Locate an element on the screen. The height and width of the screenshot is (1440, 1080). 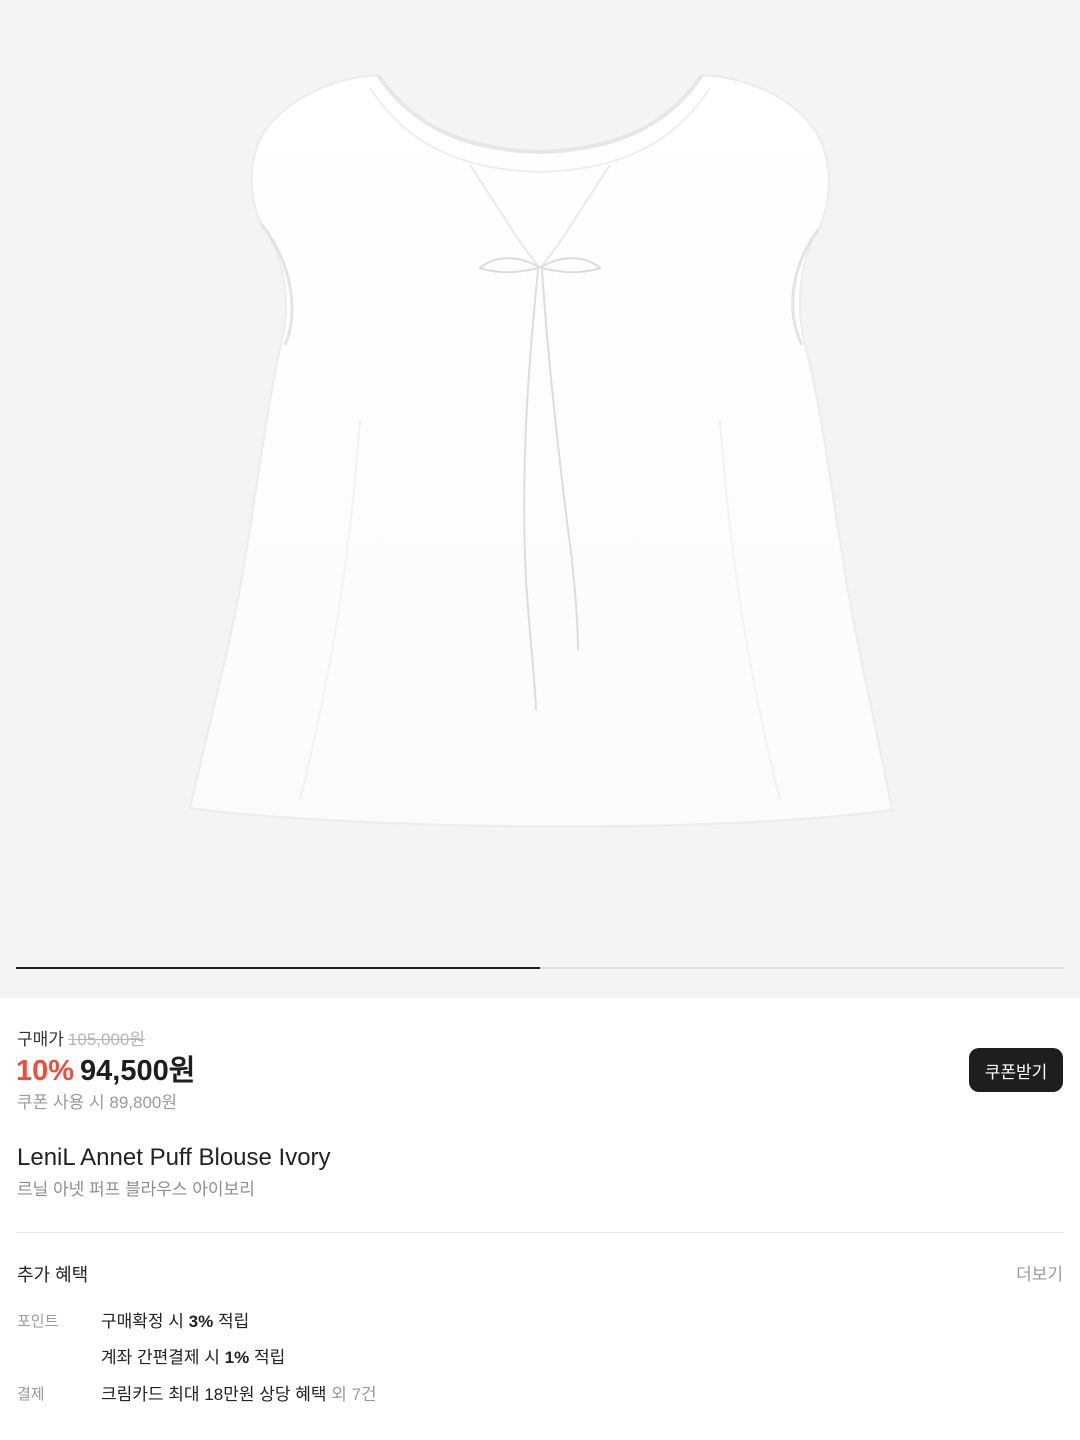
gallery-progress-bar is located at coordinates (540, 968).